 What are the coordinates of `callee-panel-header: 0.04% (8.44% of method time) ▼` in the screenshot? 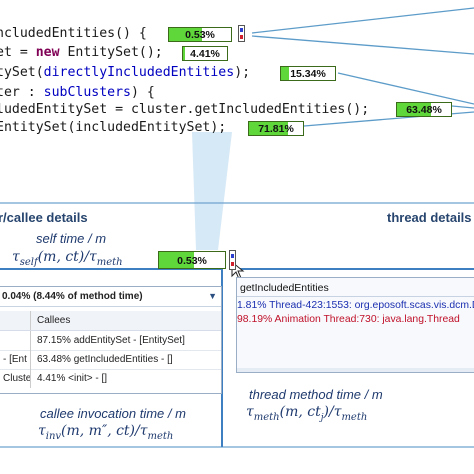 It's located at (110, 297).